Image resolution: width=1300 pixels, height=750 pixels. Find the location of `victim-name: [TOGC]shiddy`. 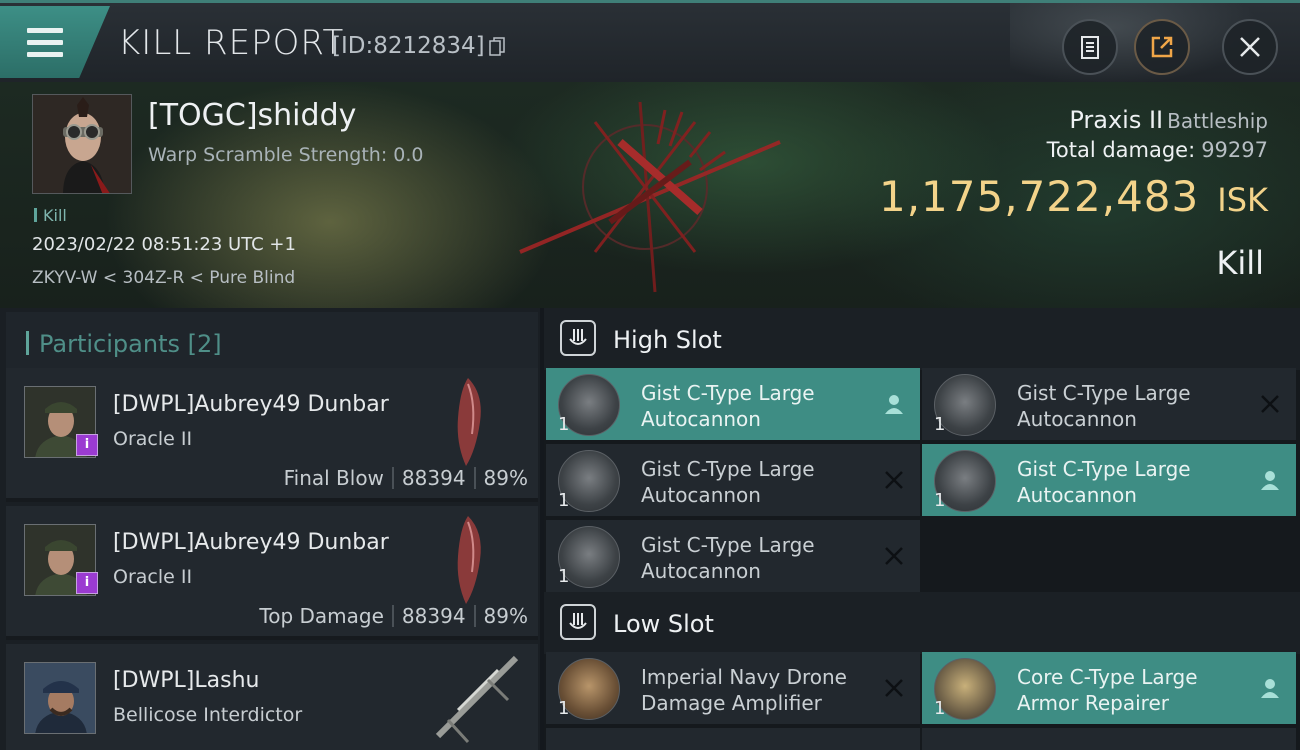

victim-name: [TOGC]shiddy is located at coordinates (252, 115).